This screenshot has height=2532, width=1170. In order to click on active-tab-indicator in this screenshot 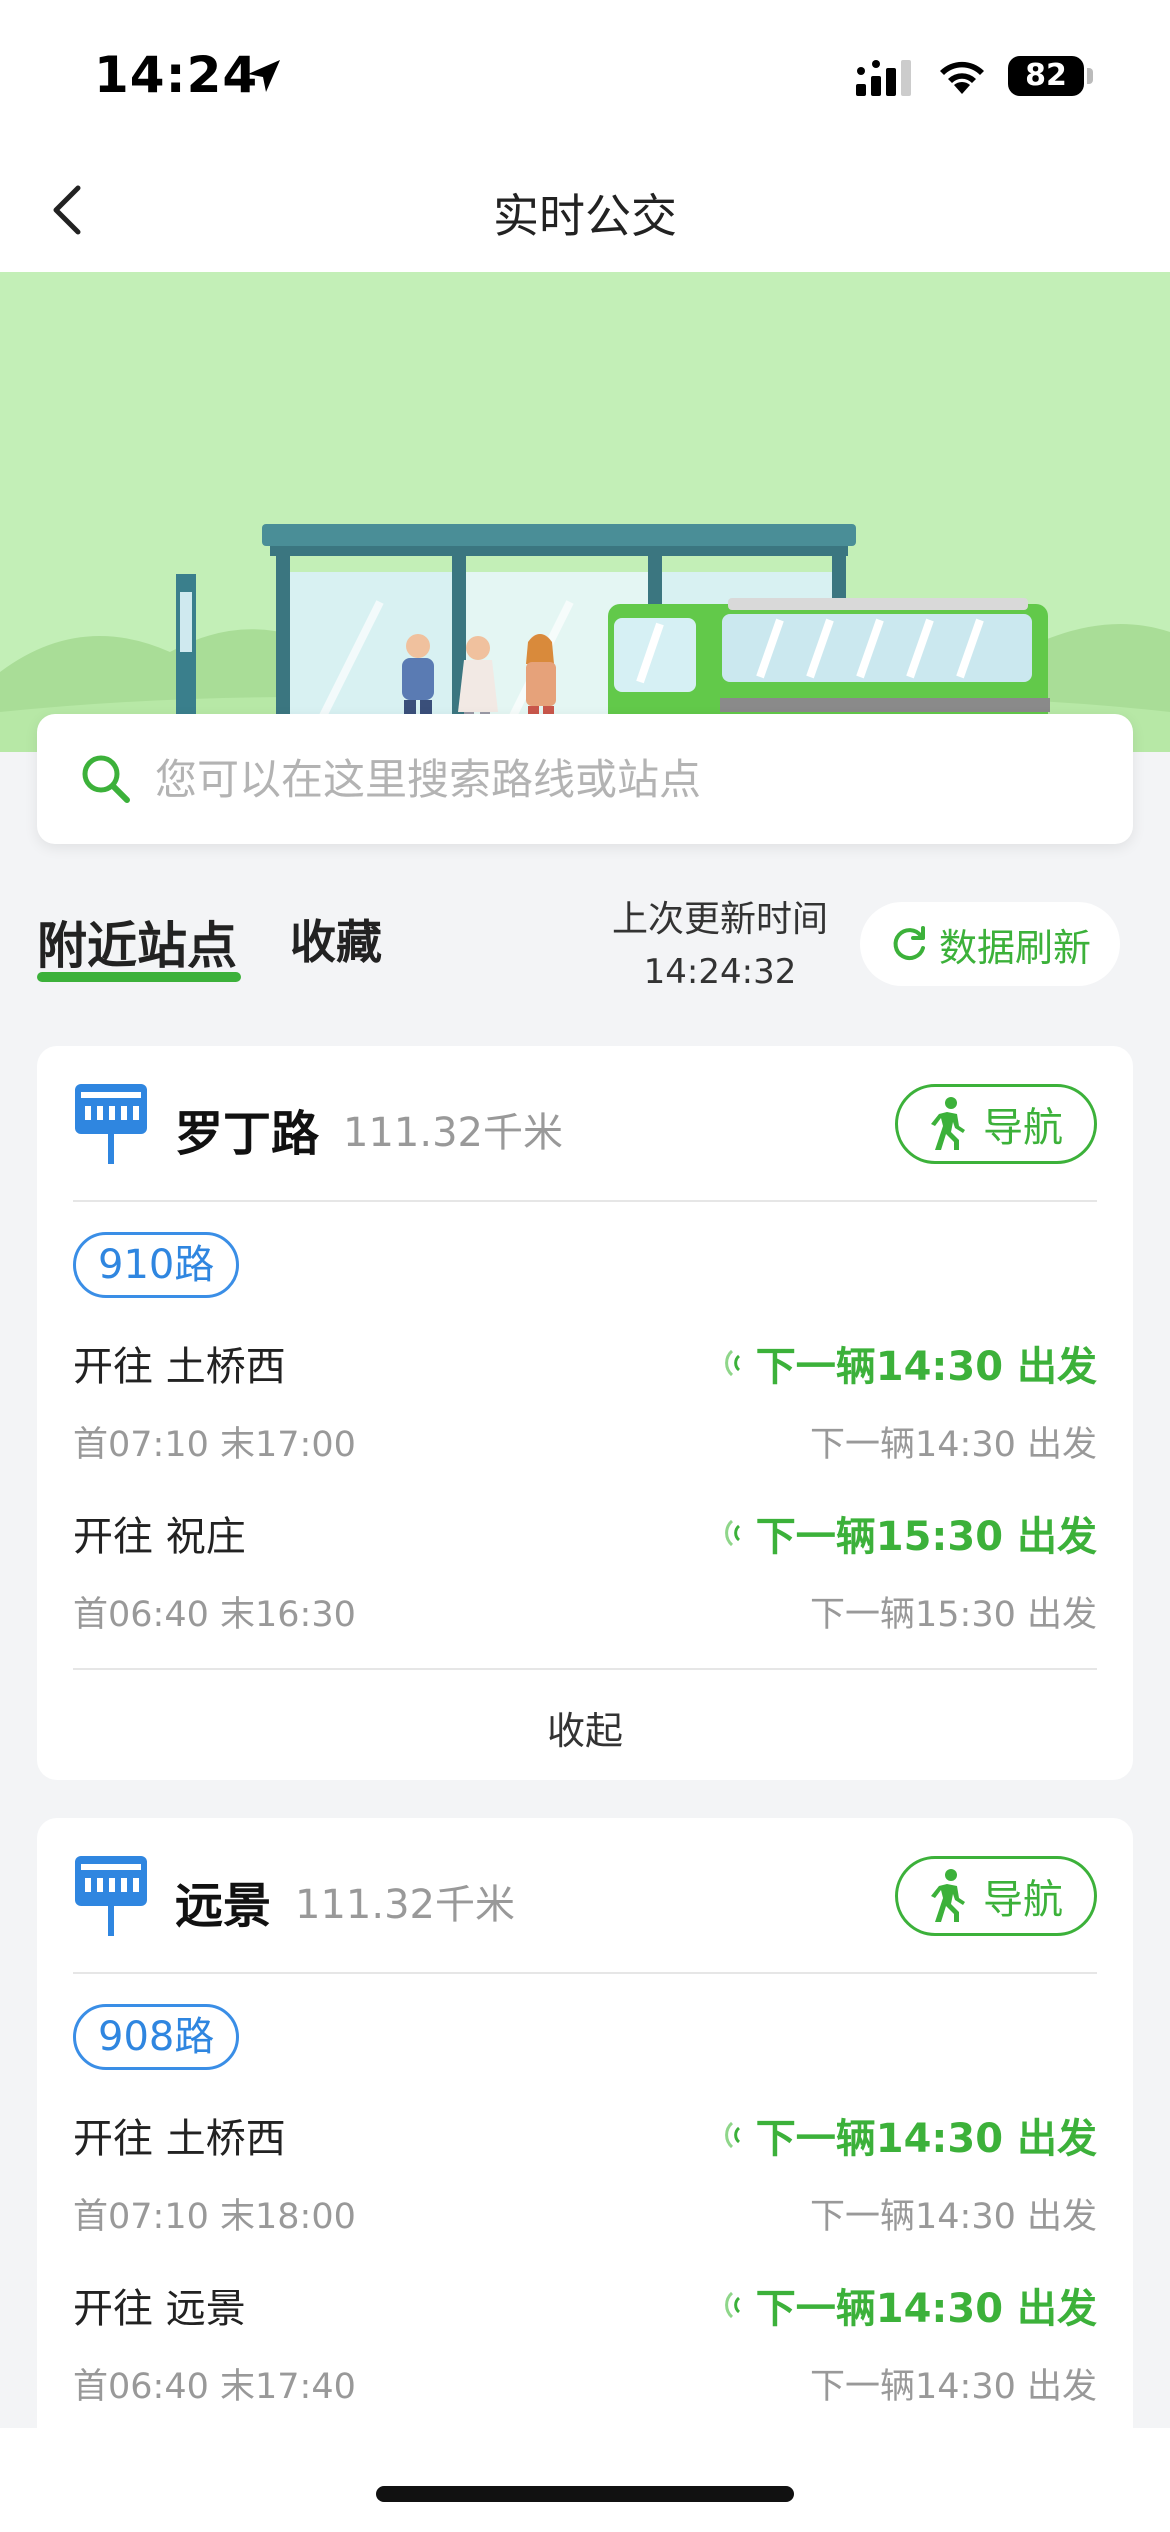, I will do `click(139, 977)`.